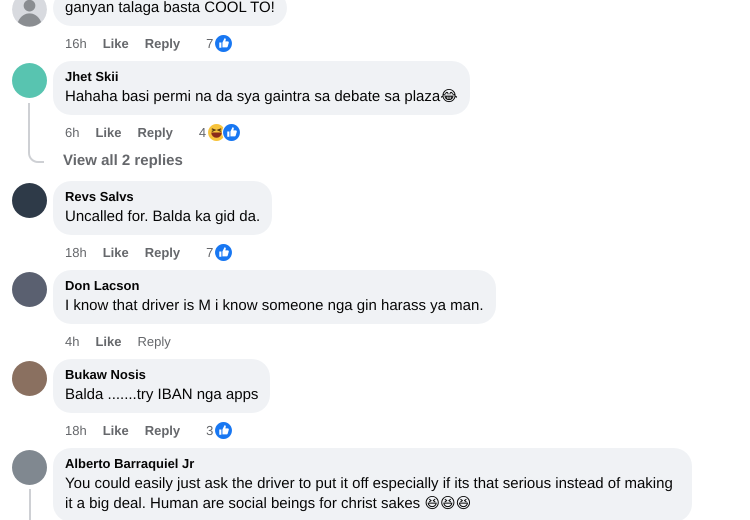 The image size is (750, 520). Describe the element at coordinates (76, 43) in the screenshot. I see `comment-time: 16h` at that location.